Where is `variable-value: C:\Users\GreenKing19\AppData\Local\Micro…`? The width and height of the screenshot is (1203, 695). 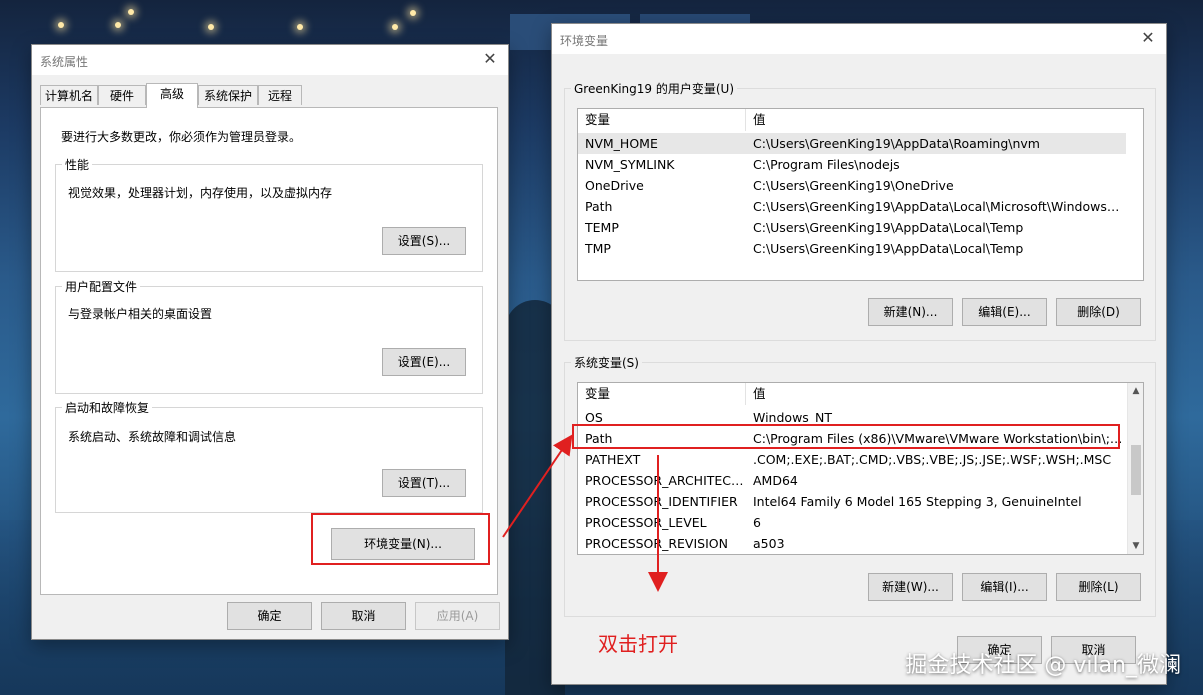 variable-value: C:\Users\GreenKing19\AppData\Local\Micro… is located at coordinates (939, 206).